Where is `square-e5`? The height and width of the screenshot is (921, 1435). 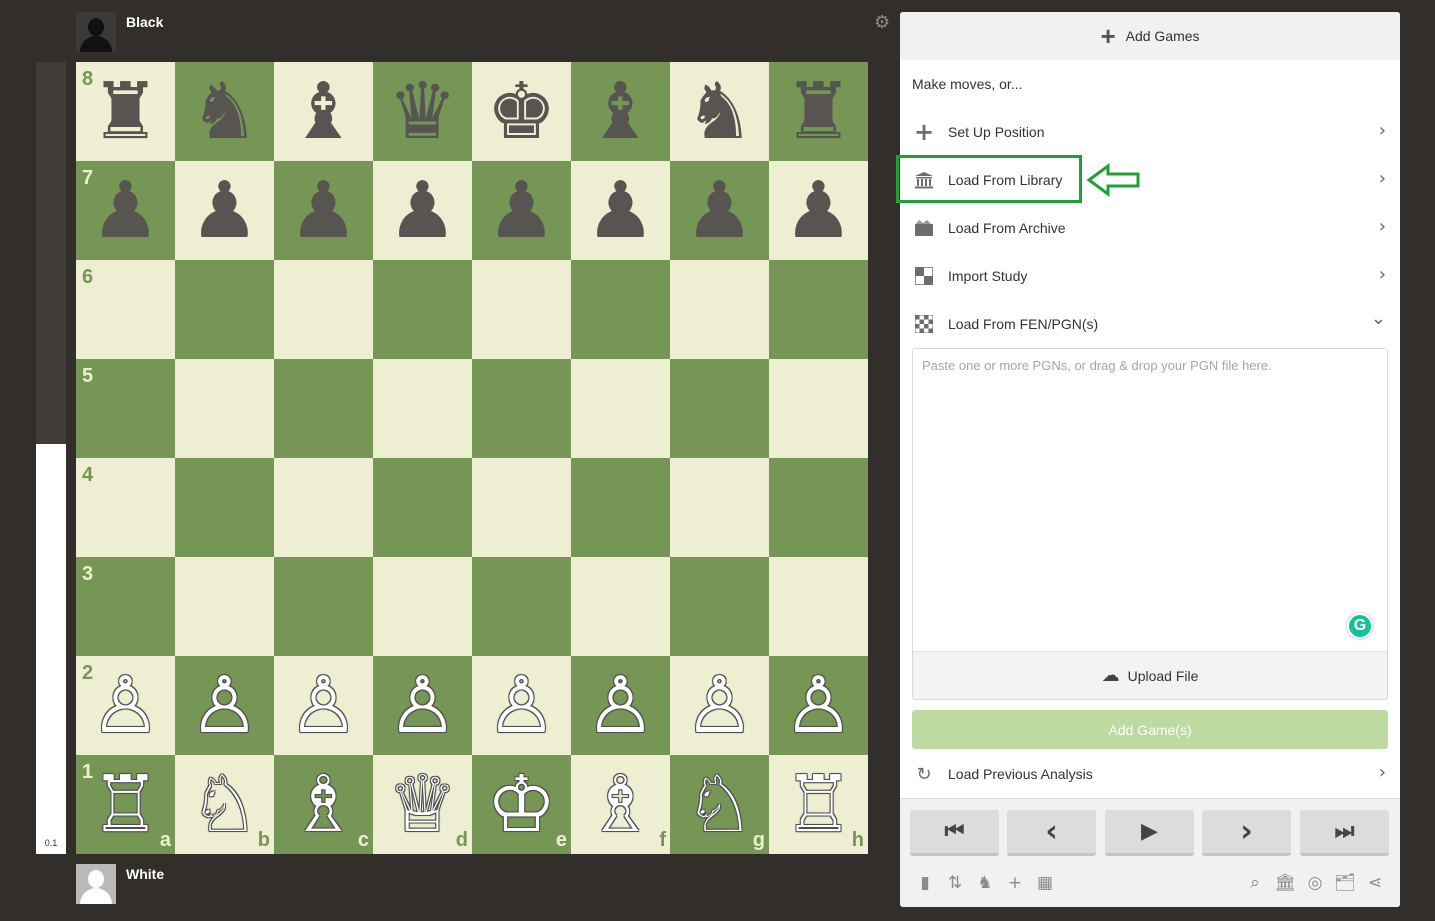 square-e5 is located at coordinates (521, 408).